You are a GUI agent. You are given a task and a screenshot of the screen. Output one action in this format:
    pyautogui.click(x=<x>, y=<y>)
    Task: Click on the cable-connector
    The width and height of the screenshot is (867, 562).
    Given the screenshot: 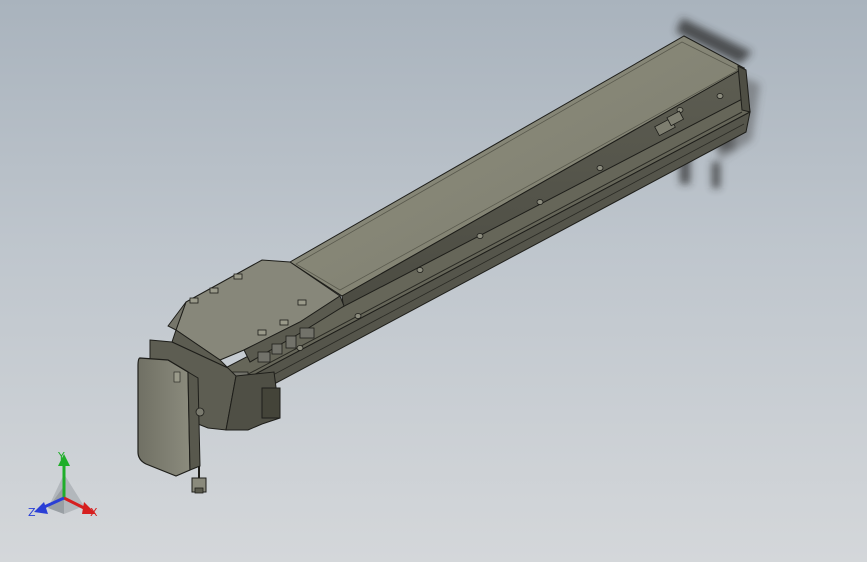 What is the action you would take?
    pyautogui.click(x=199, y=480)
    